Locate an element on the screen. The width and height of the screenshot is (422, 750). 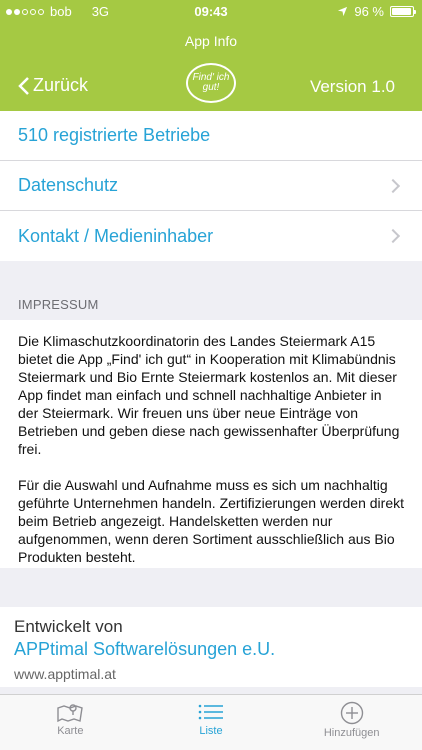
list-icon is located at coordinates (210, 712).